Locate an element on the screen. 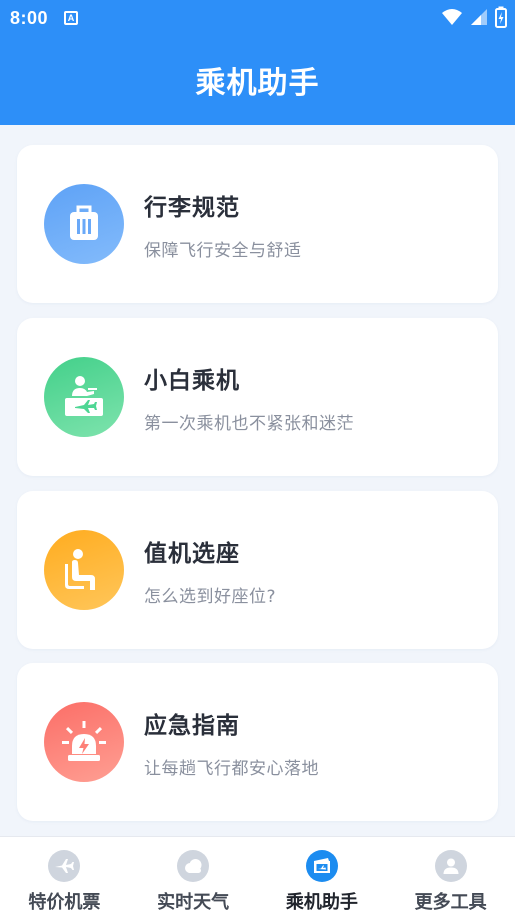 The image size is (515, 917). status-icons is located at coordinates (474, 17).